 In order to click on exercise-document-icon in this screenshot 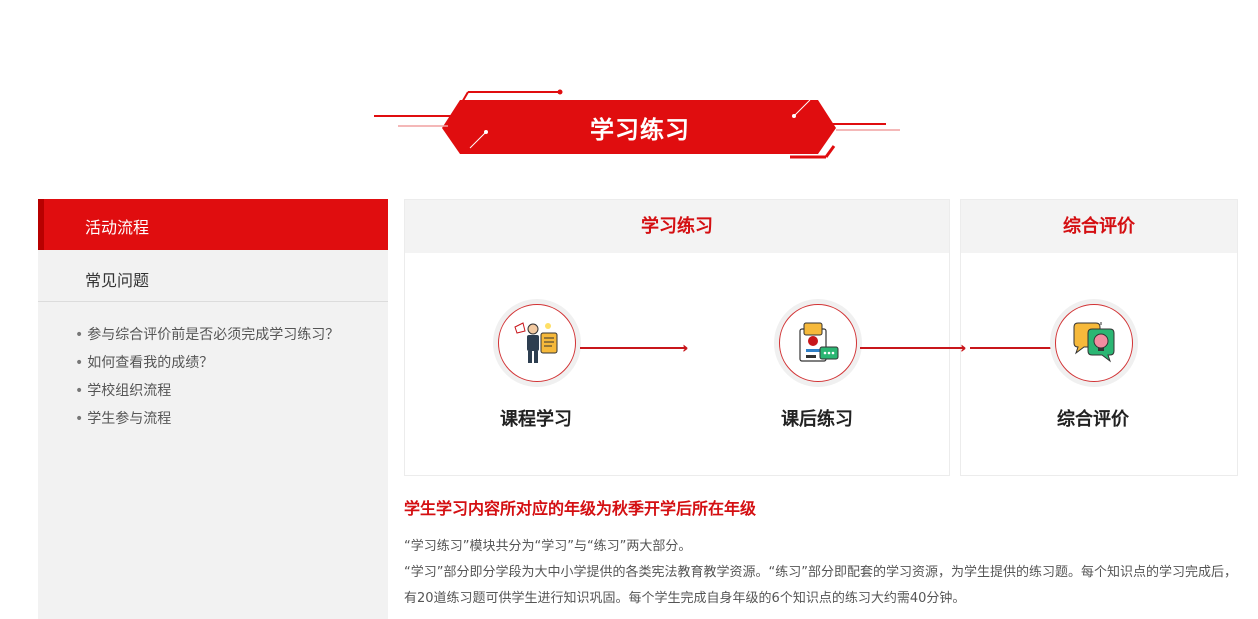, I will do `click(819, 342)`.